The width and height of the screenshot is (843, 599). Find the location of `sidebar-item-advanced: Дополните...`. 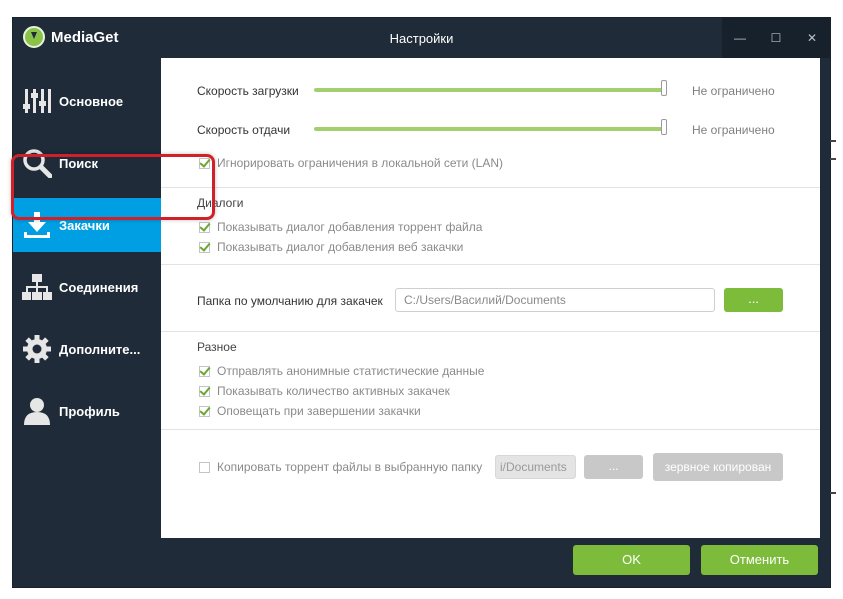

sidebar-item-advanced: Дополните... is located at coordinates (87, 349).